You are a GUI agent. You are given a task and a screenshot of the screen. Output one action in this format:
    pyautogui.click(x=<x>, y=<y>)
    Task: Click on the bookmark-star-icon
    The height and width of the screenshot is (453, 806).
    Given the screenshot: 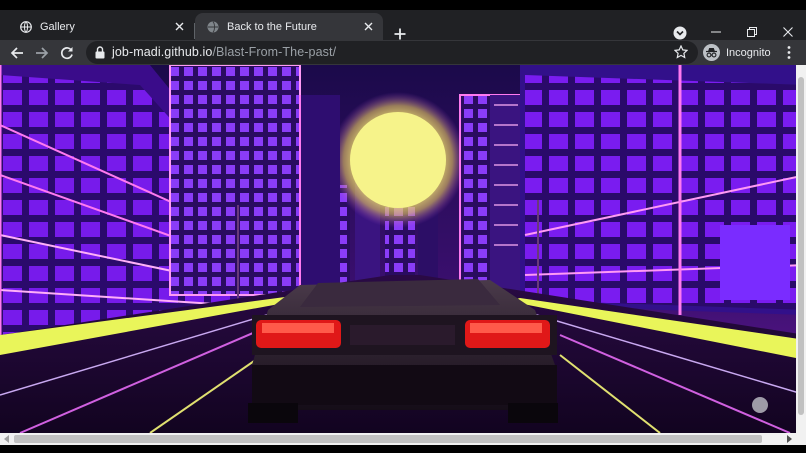 What is the action you would take?
    pyautogui.click(x=681, y=51)
    